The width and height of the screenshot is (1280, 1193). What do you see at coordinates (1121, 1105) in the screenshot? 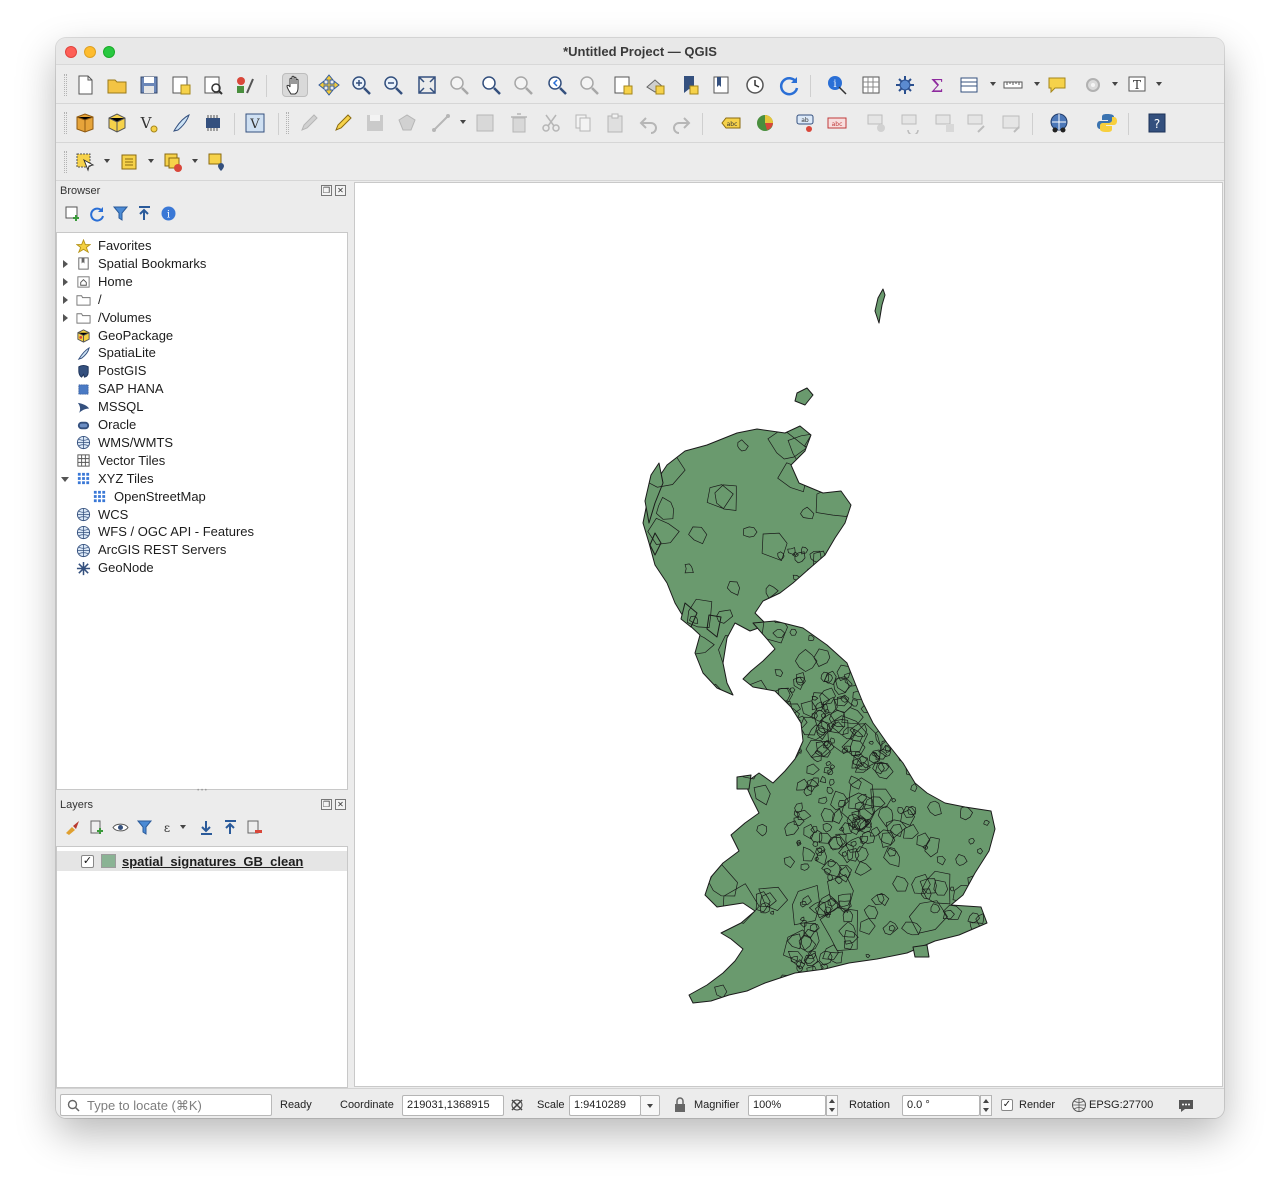
I see `crs-button: EPSG:27700` at bounding box center [1121, 1105].